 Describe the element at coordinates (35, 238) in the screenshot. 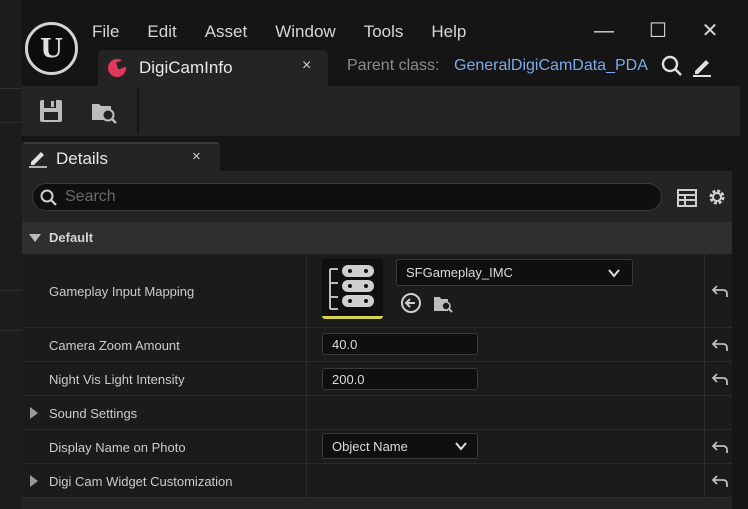

I see `collapse-arrow-icon` at that location.